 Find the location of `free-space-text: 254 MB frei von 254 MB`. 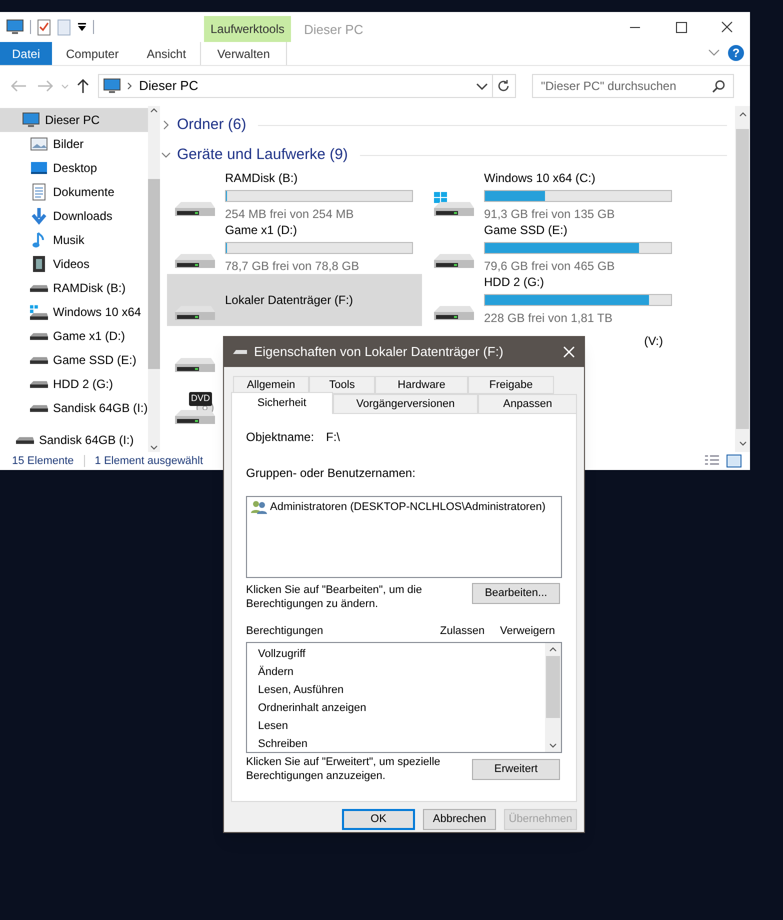

free-space-text: 254 MB frei von 254 MB is located at coordinates (290, 214).